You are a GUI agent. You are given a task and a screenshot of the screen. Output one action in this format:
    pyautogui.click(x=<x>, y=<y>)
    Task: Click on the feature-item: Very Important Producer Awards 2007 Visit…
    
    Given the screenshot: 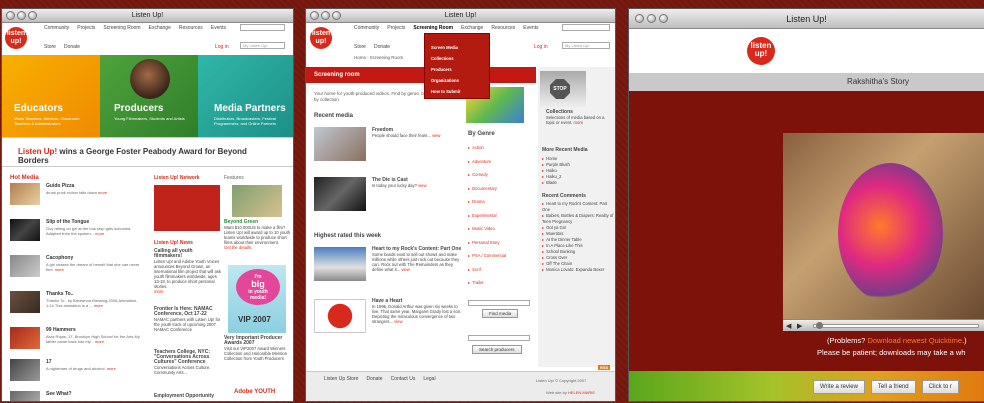 What is the action you would take?
    pyautogui.click(x=258, y=349)
    